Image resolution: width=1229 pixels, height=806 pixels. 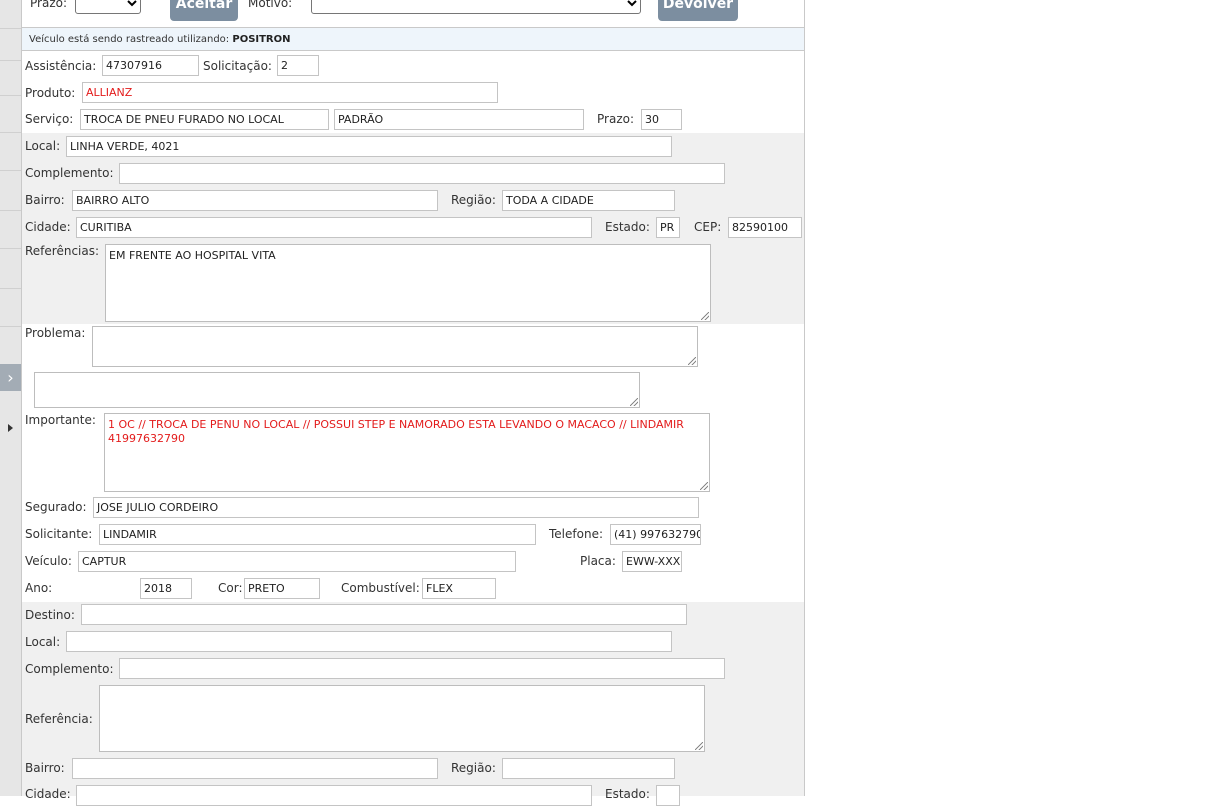 I want to click on complemento-field, so click(x=422, y=173).